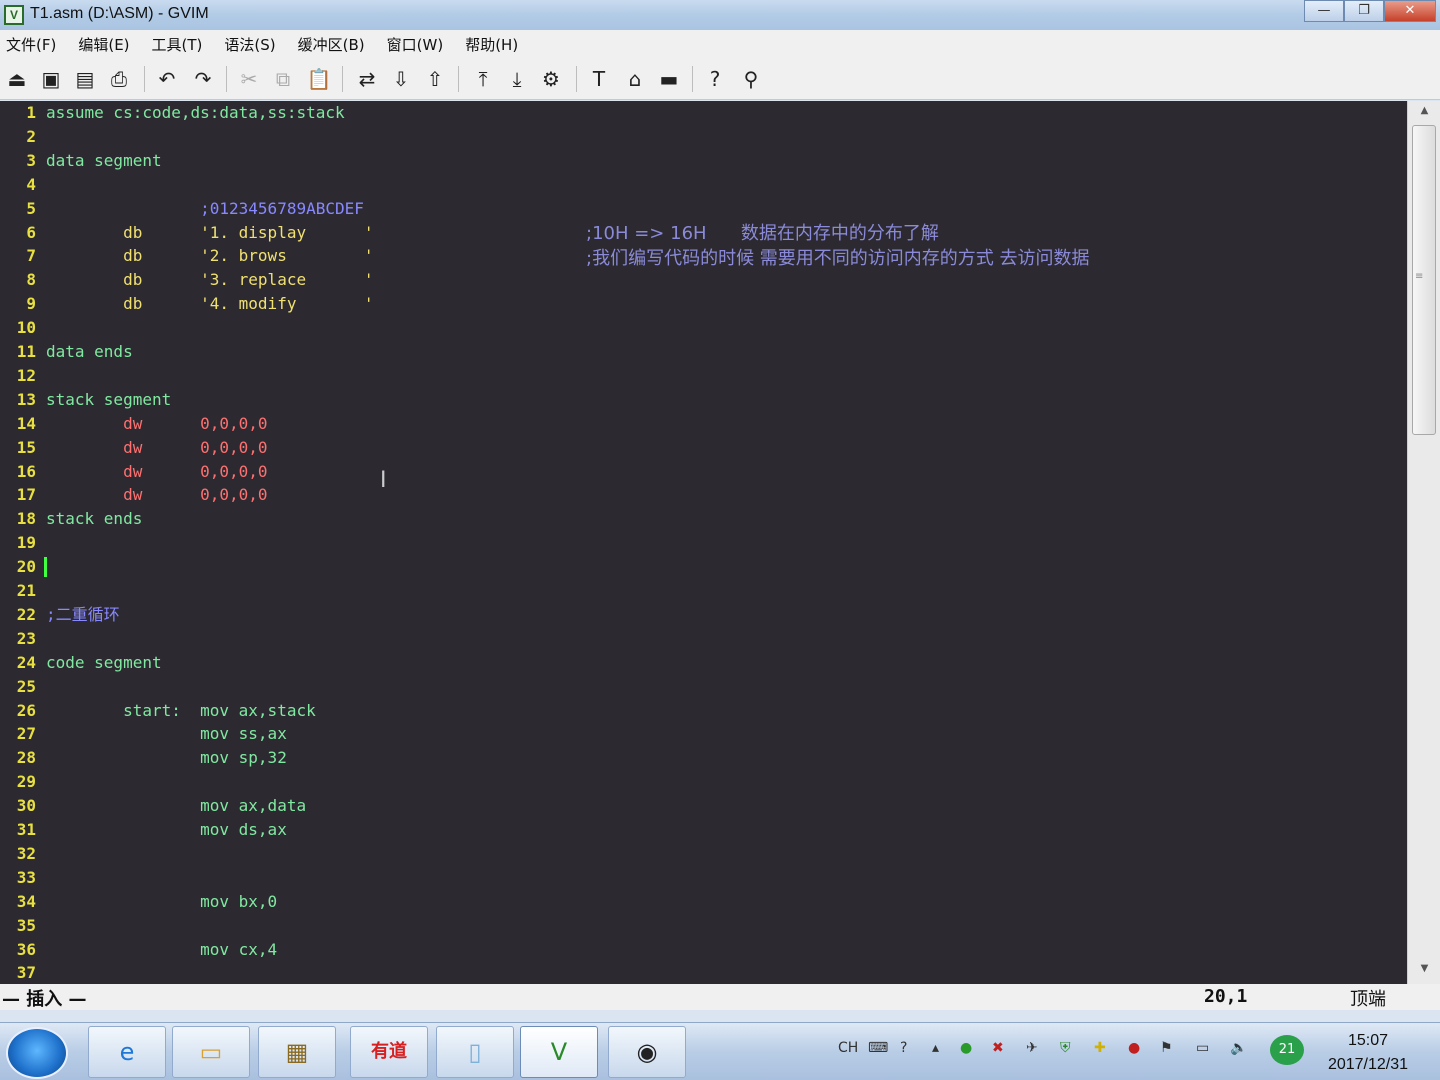 The image size is (1440, 1080). Describe the element at coordinates (203, 79) in the screenshot. I see `redo-icon: ↷` at that location.